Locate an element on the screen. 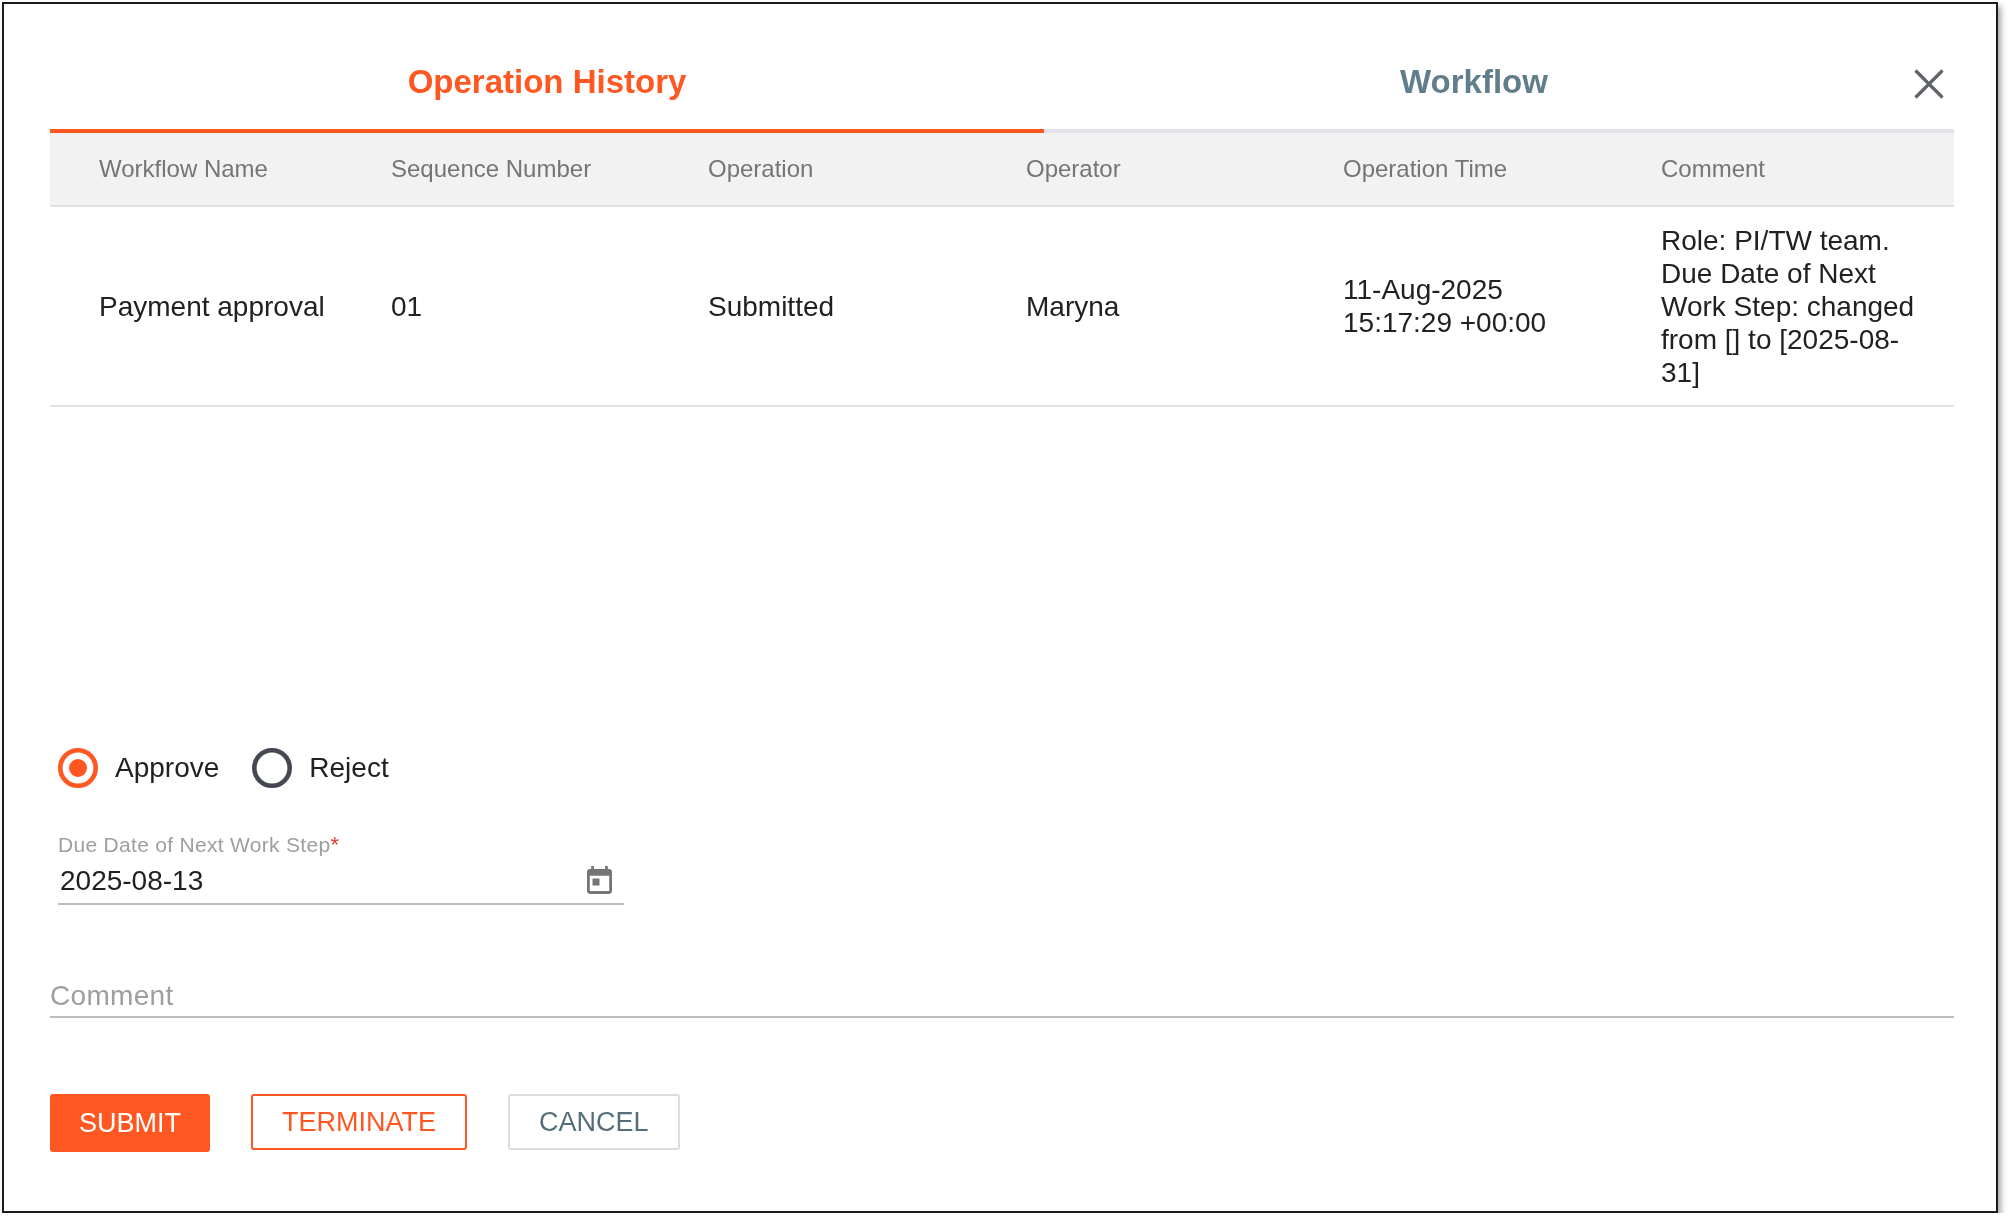 The width and height of the screenshot is (2008, 1224). submit-button: SUBMIT is located at coordinates (130, 1123).